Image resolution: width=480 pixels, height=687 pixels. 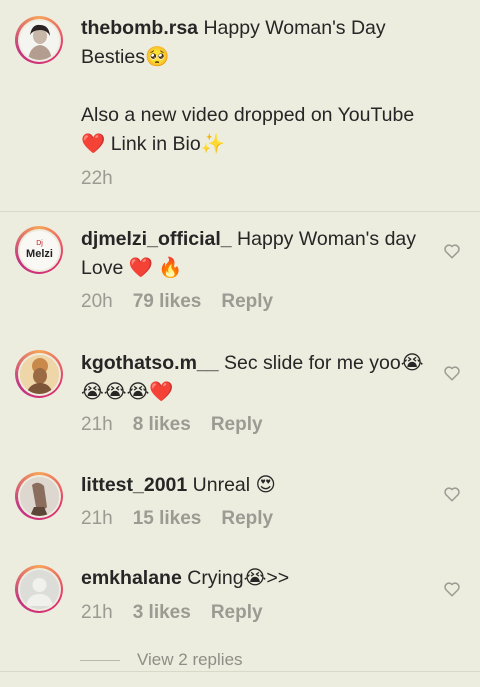 I want to click on comment-meta: 20h 79 likes Reply, so click(x=187, y=302).